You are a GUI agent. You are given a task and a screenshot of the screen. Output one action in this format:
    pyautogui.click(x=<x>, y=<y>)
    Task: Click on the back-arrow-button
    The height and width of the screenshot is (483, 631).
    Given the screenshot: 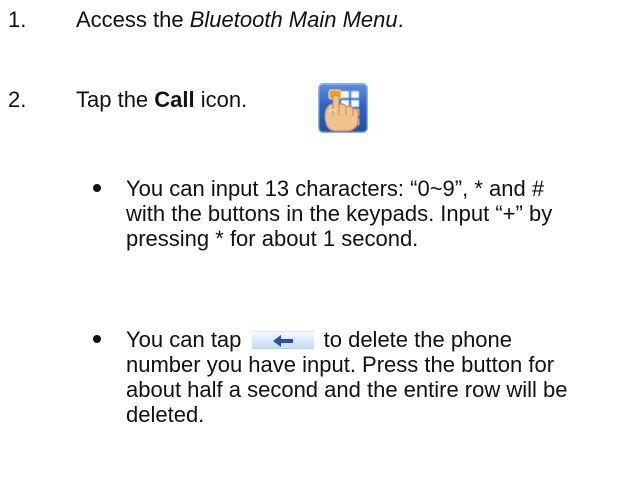 What is the action you would take?
    pyautogui.click(x=282, y=340)
    